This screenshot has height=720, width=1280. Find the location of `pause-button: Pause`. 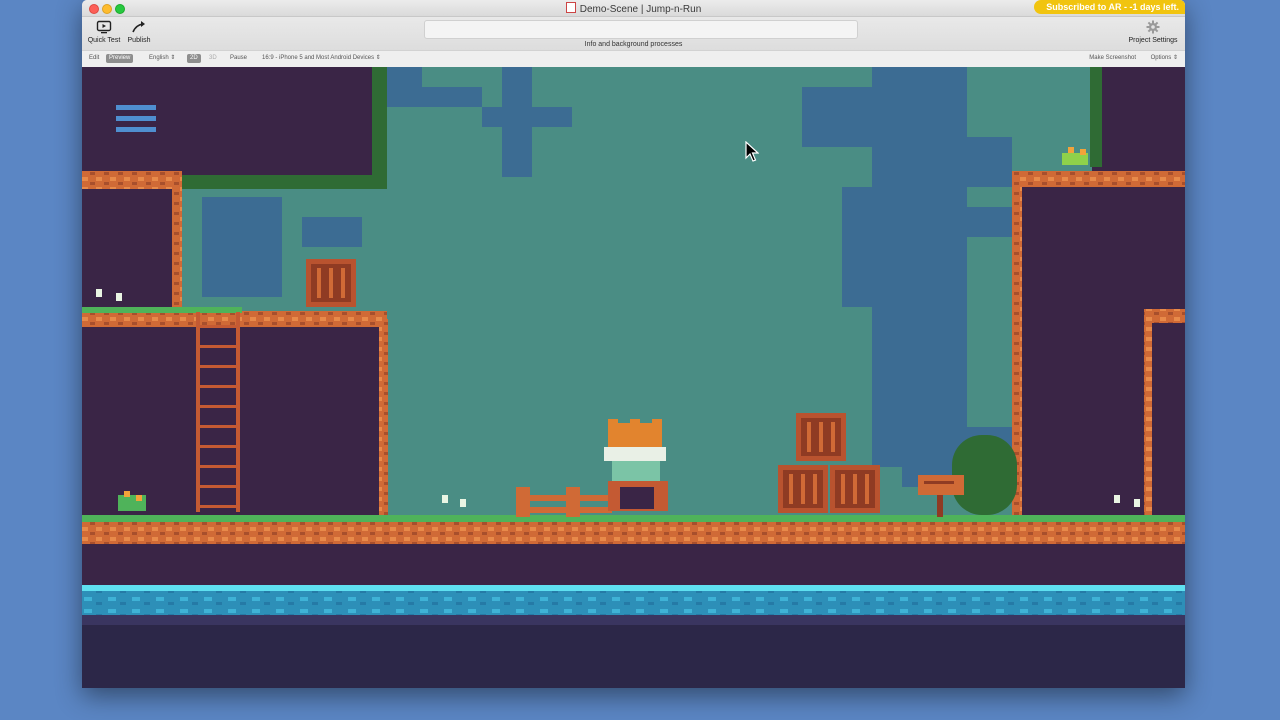

pause-button: Pause is located at coordinates (238, 58).